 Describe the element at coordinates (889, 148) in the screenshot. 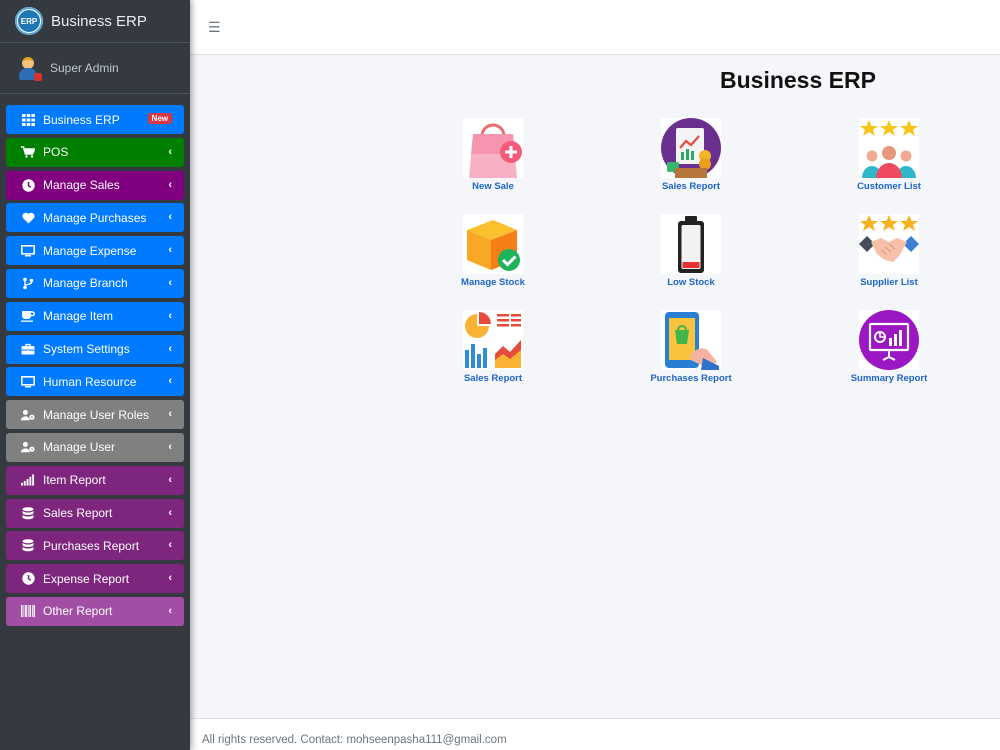

I see `customers-stars-icon` at that location.